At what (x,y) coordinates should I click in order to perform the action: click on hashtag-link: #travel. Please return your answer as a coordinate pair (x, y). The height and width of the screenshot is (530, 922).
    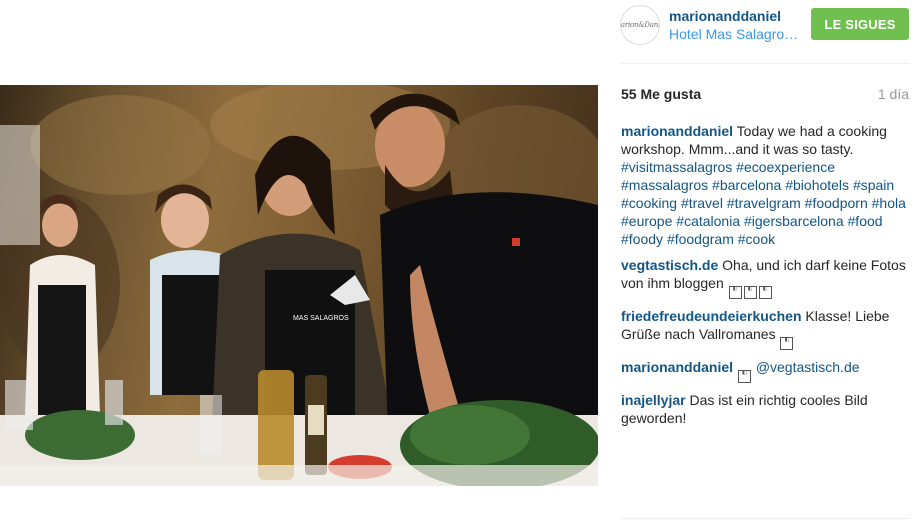
    Looking at the image, I should click on (702, 203).